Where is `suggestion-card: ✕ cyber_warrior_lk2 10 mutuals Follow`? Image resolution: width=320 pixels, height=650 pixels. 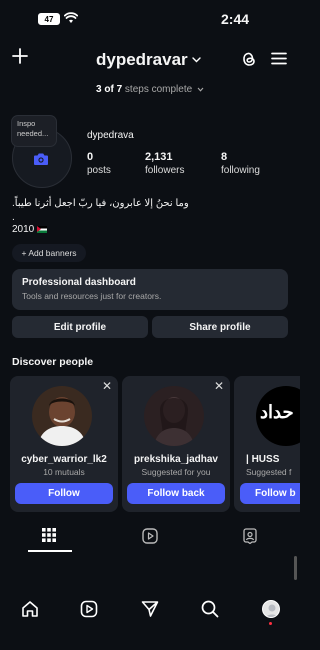 suggestion-card: ✕ cyber_warrior_lk2 10 mutuals Follow is located at coordinates (64, 444).